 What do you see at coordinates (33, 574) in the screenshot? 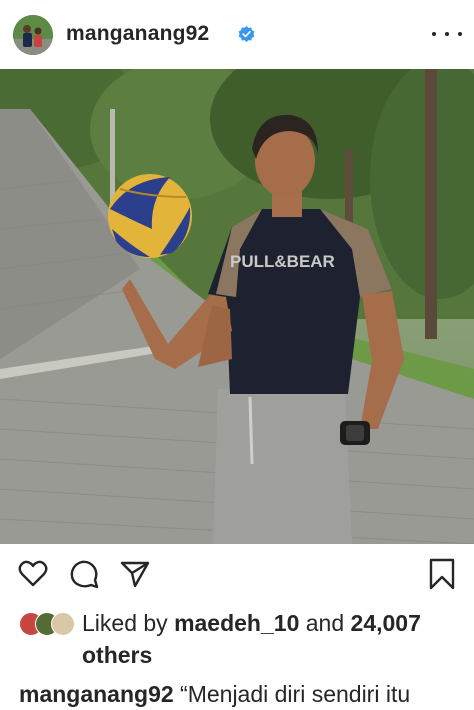
I see `heart-icon` at bounding box center [33, 574].